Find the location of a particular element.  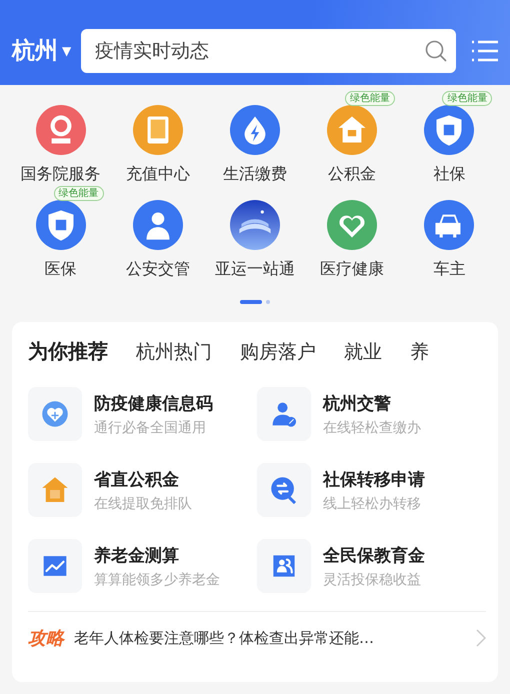

category-tab: 购房落户 is located at coordinates (278, 351).